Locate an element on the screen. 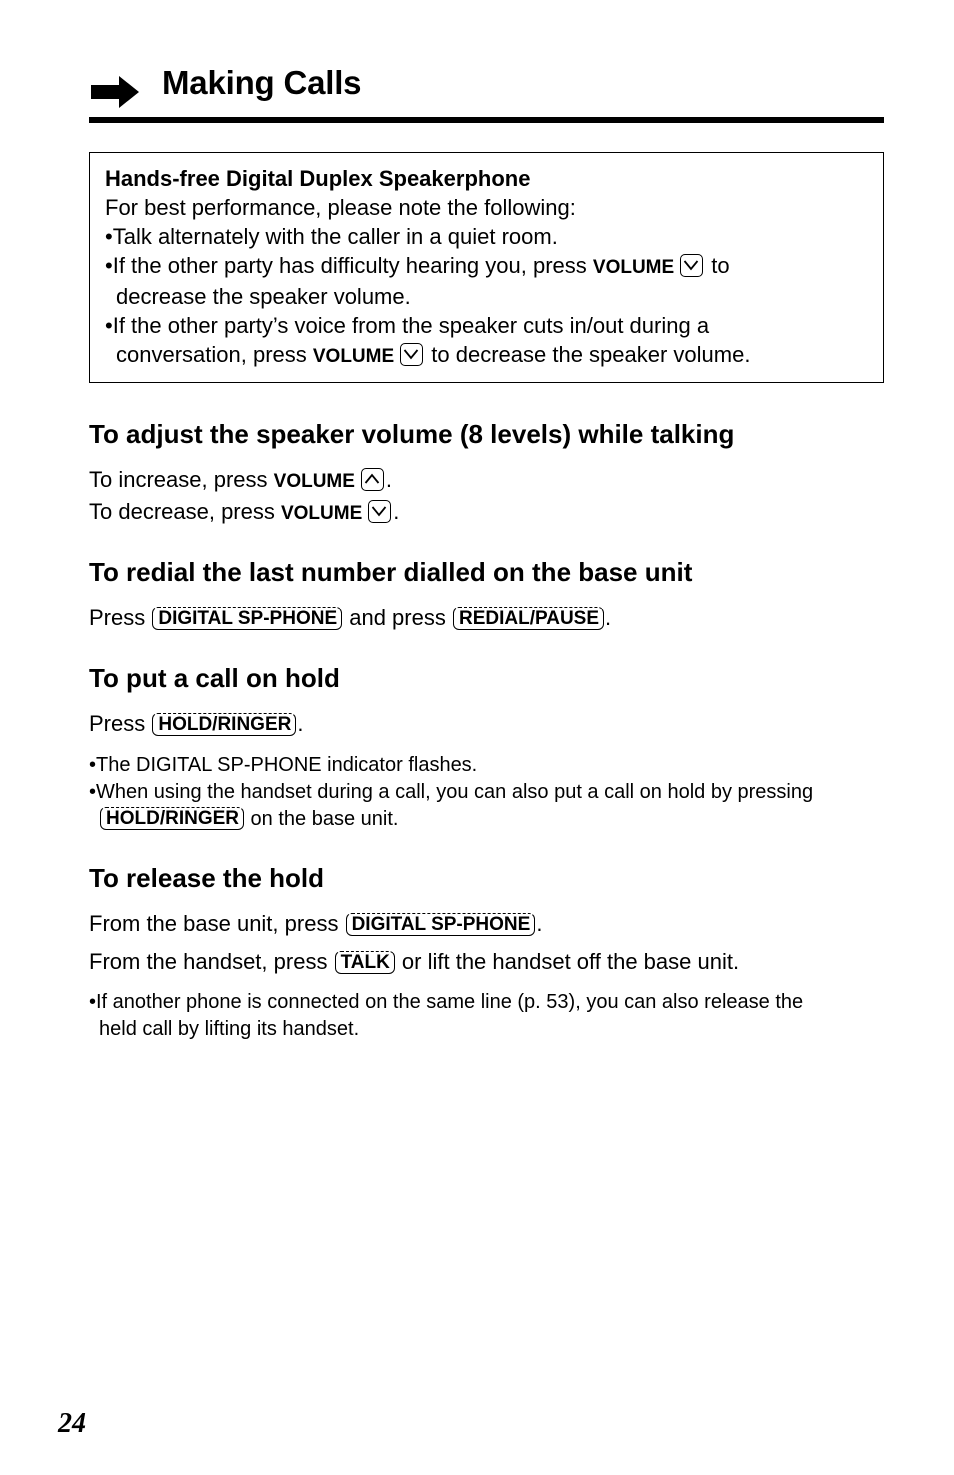  section-heading-release: To release the hold is located at coordinates (207, 878).